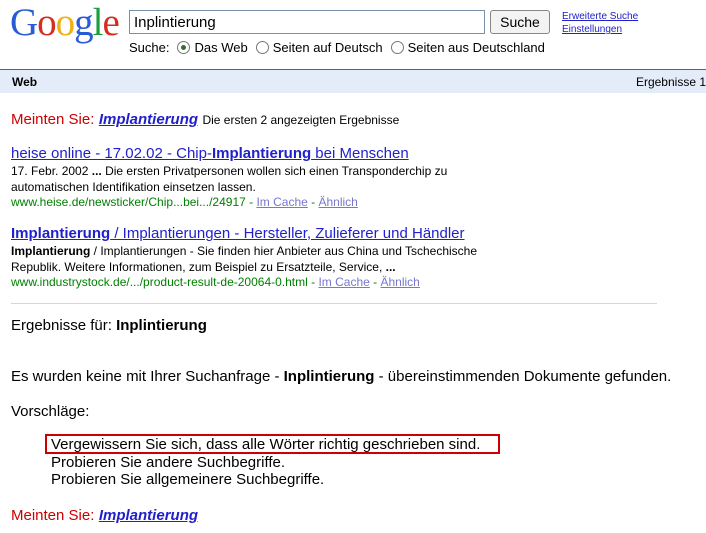  Describe the element at coordinates (600, 16) in the screenshot. I see `advanced-search-link: Erweiterte Suche` at that location.